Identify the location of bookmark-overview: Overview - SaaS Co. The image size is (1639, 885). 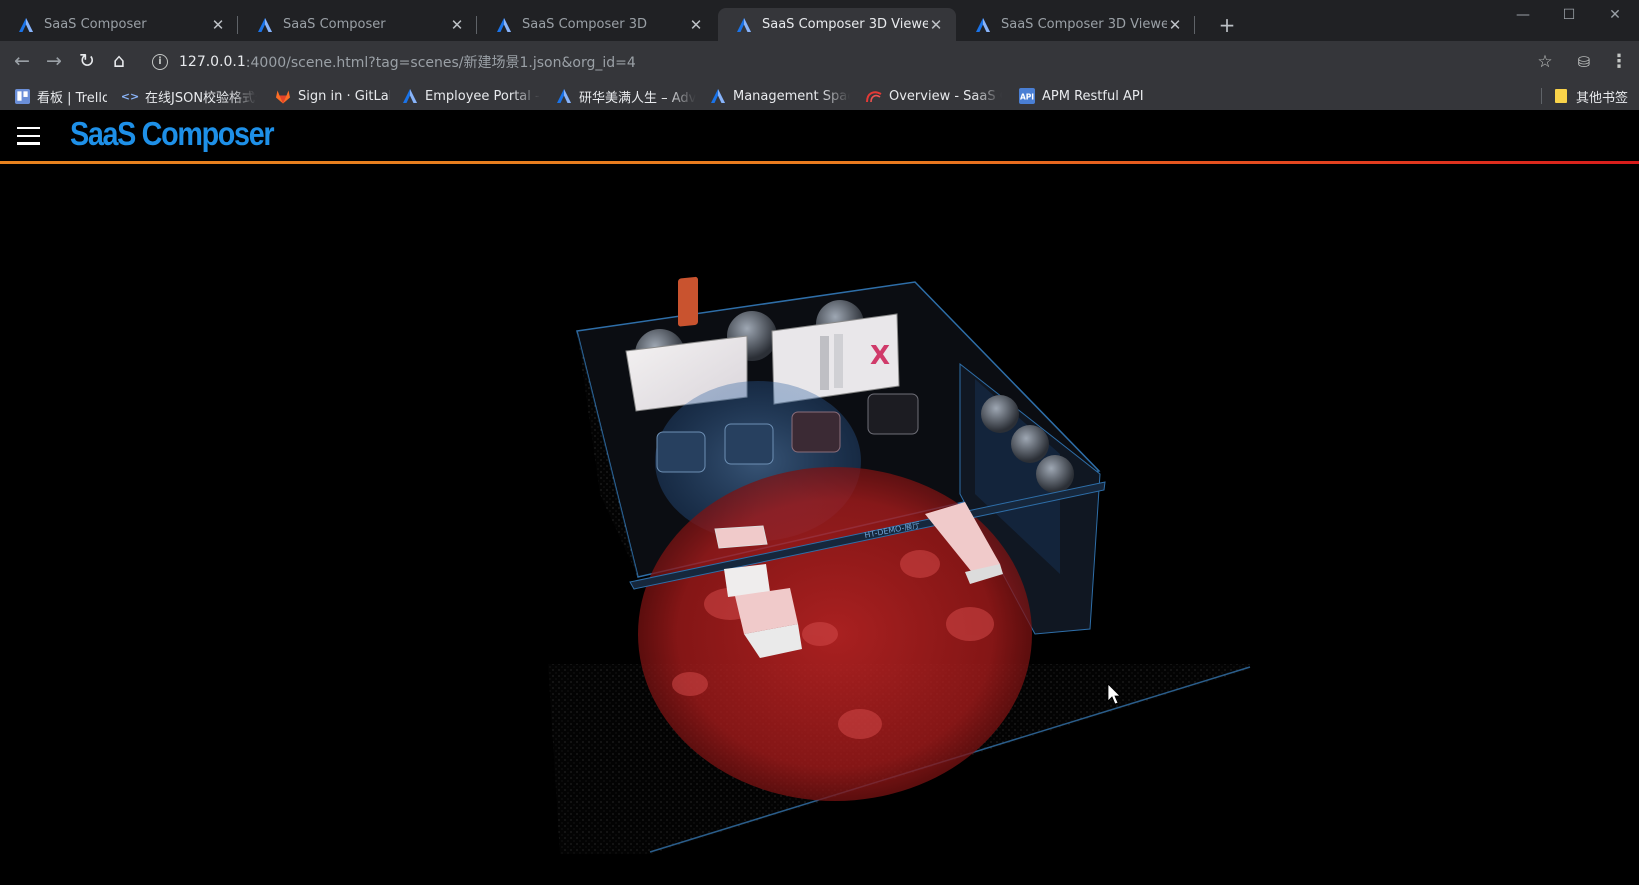
(934, 96).